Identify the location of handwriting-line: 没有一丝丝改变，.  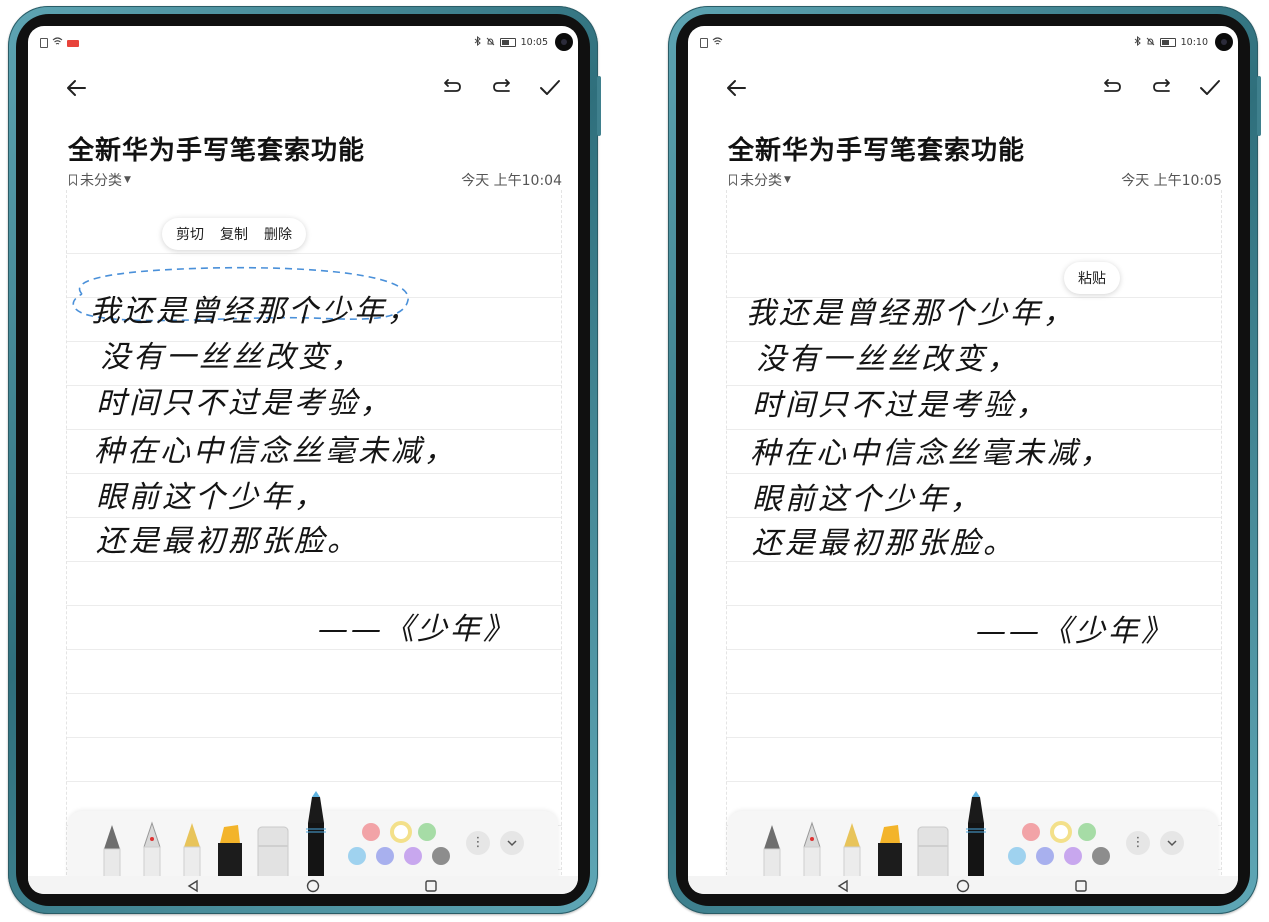
(232, 357).